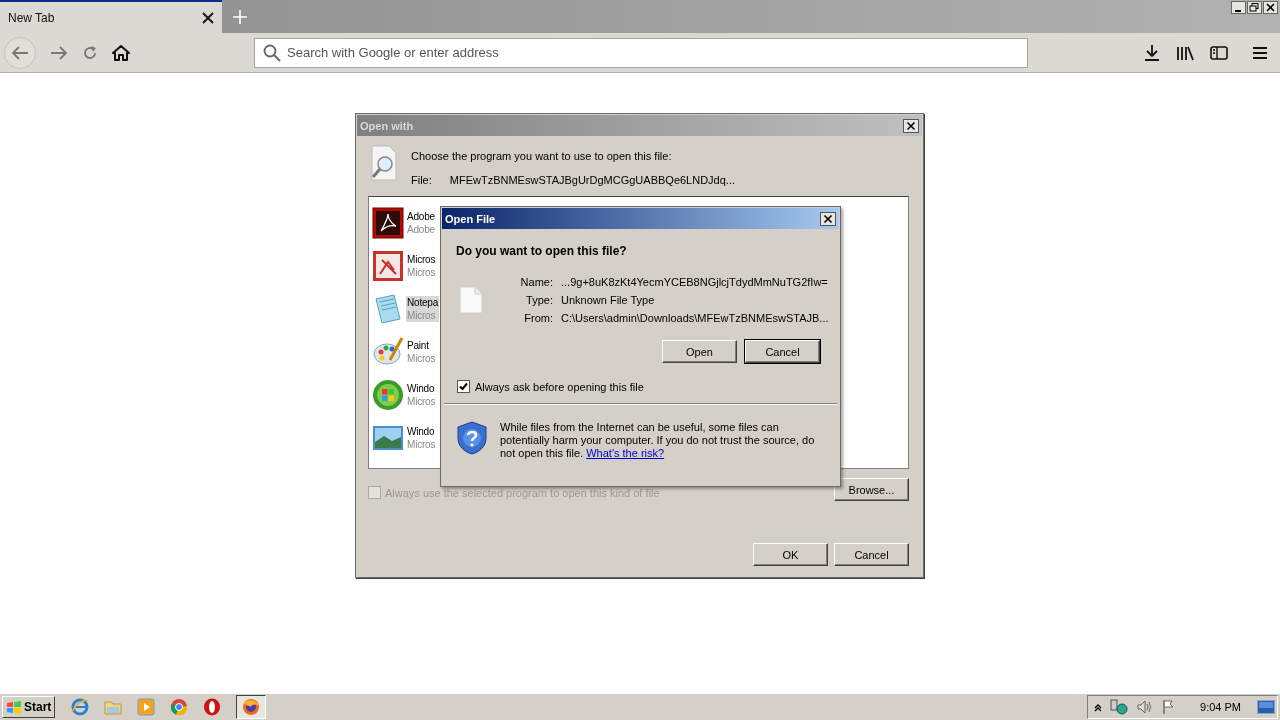 The image size is (1280, 720). What do you see at coordinates (423, 308) in the screenshot?
I see `program-item: Notepa Micros` at bounding box center [423, 308].